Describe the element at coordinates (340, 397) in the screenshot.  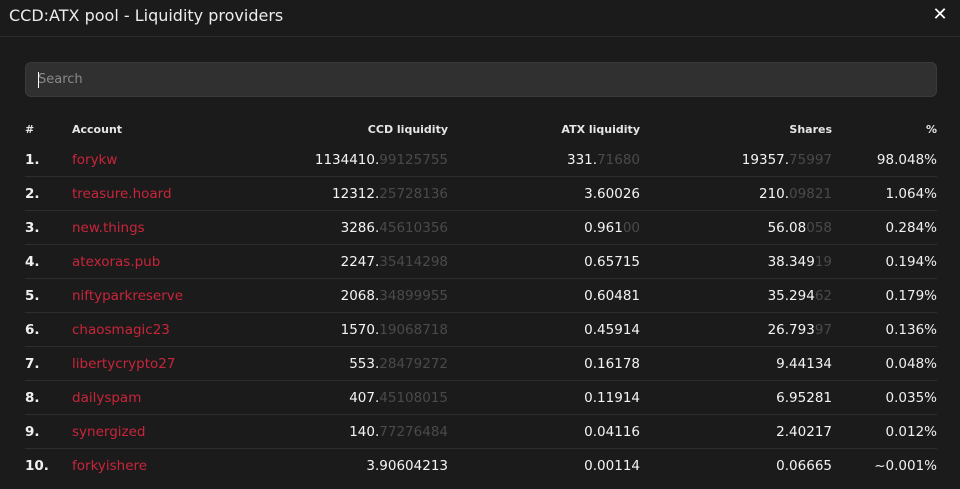
I see `ccd-liquidity-cell: 407.45108015` at that location.